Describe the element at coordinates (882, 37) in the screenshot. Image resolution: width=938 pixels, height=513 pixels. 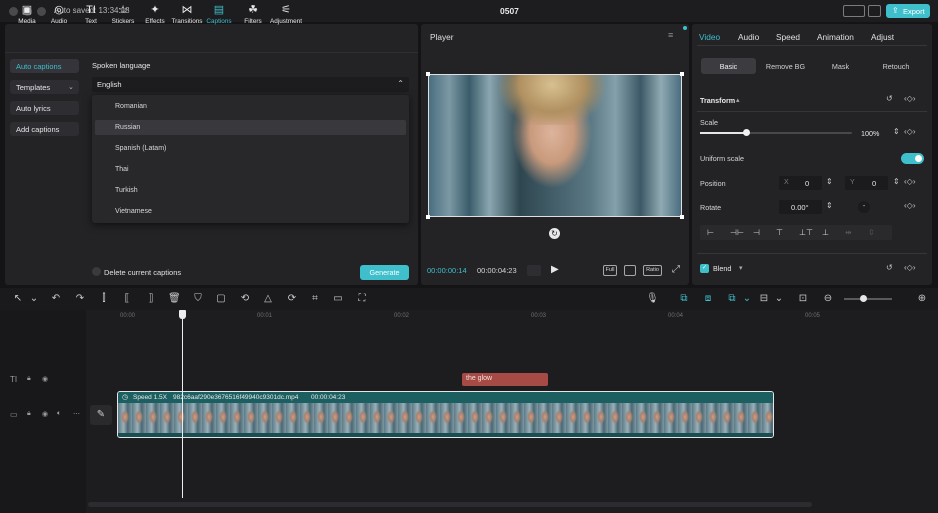
I see `tab-adjust: Adjust` at that location.